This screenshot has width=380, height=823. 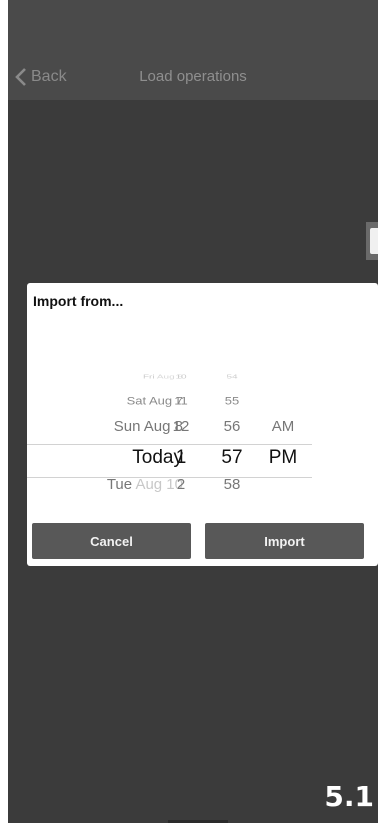 I want to click on picker-minute: 56, so click(x=232, y=426).